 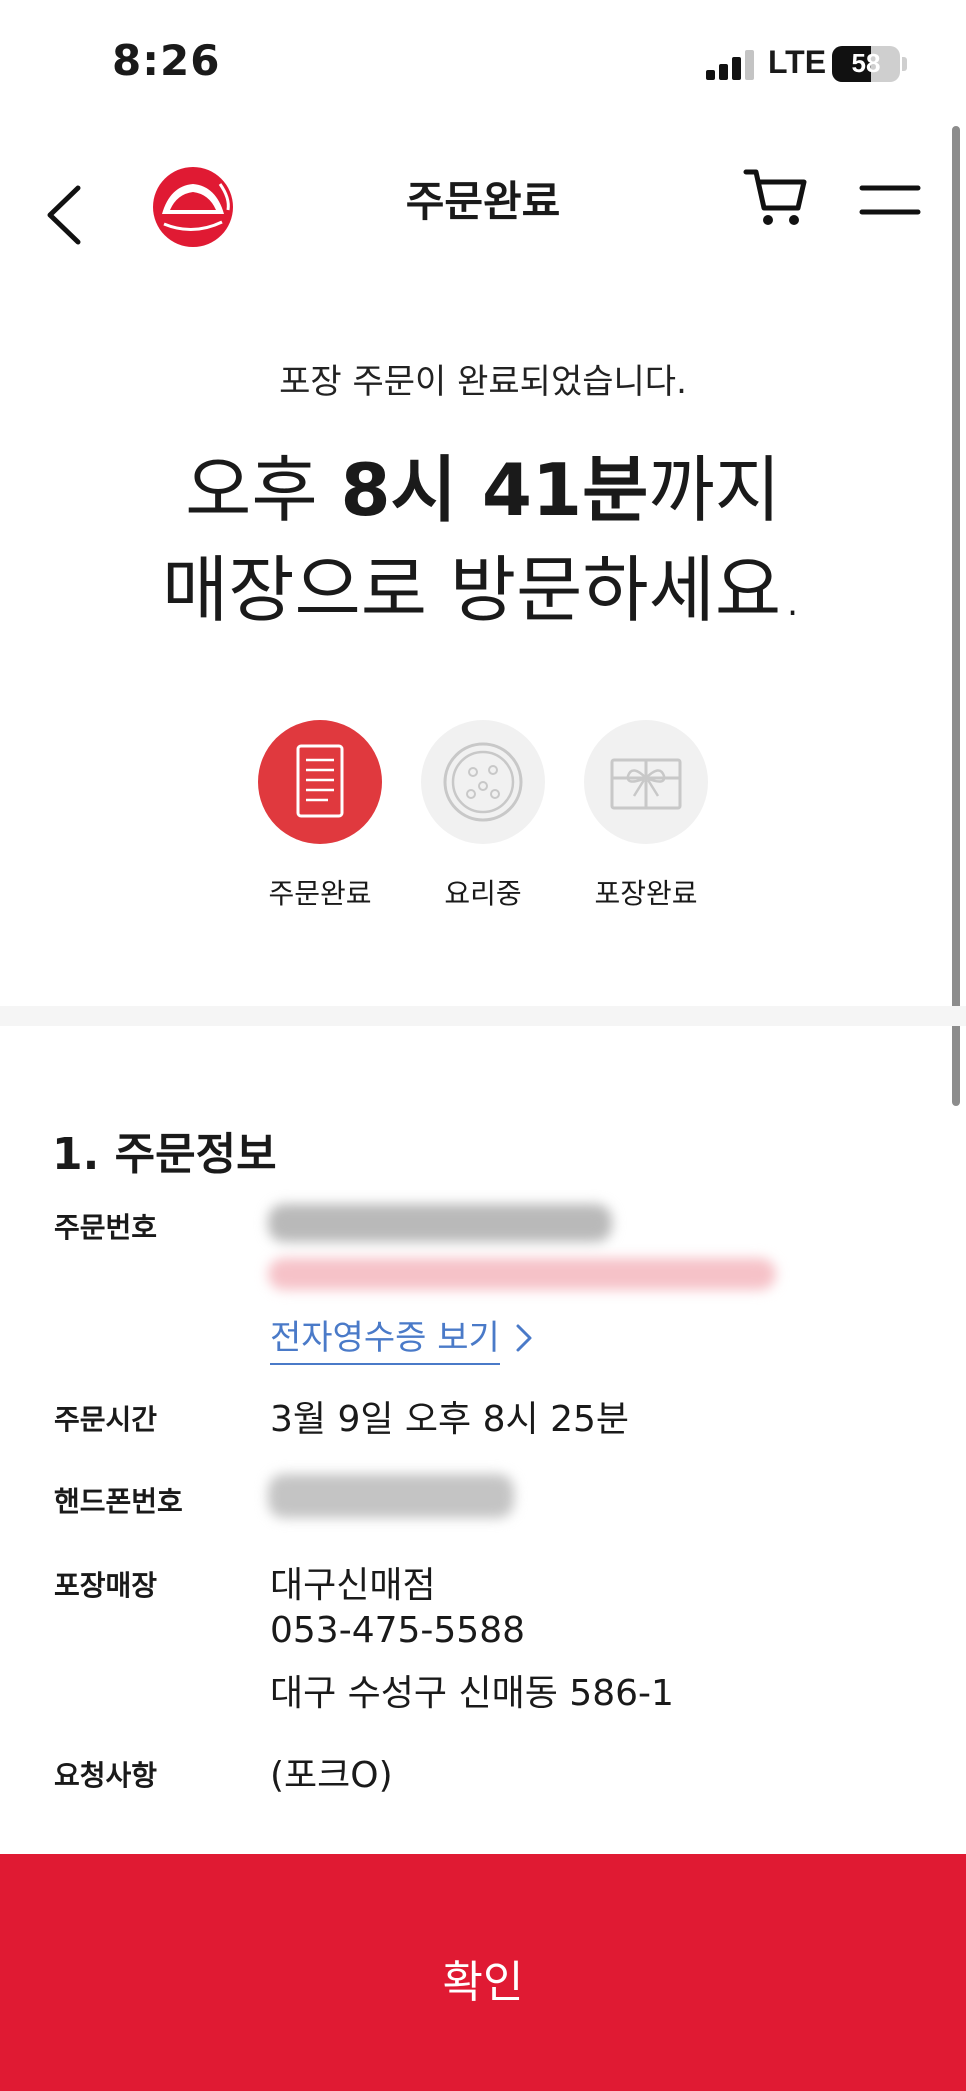 What do you see at coordinates (483, 1982) in the screenshot?
I see `confirm-button-label: 확인` at bounding box center [483, 1982].